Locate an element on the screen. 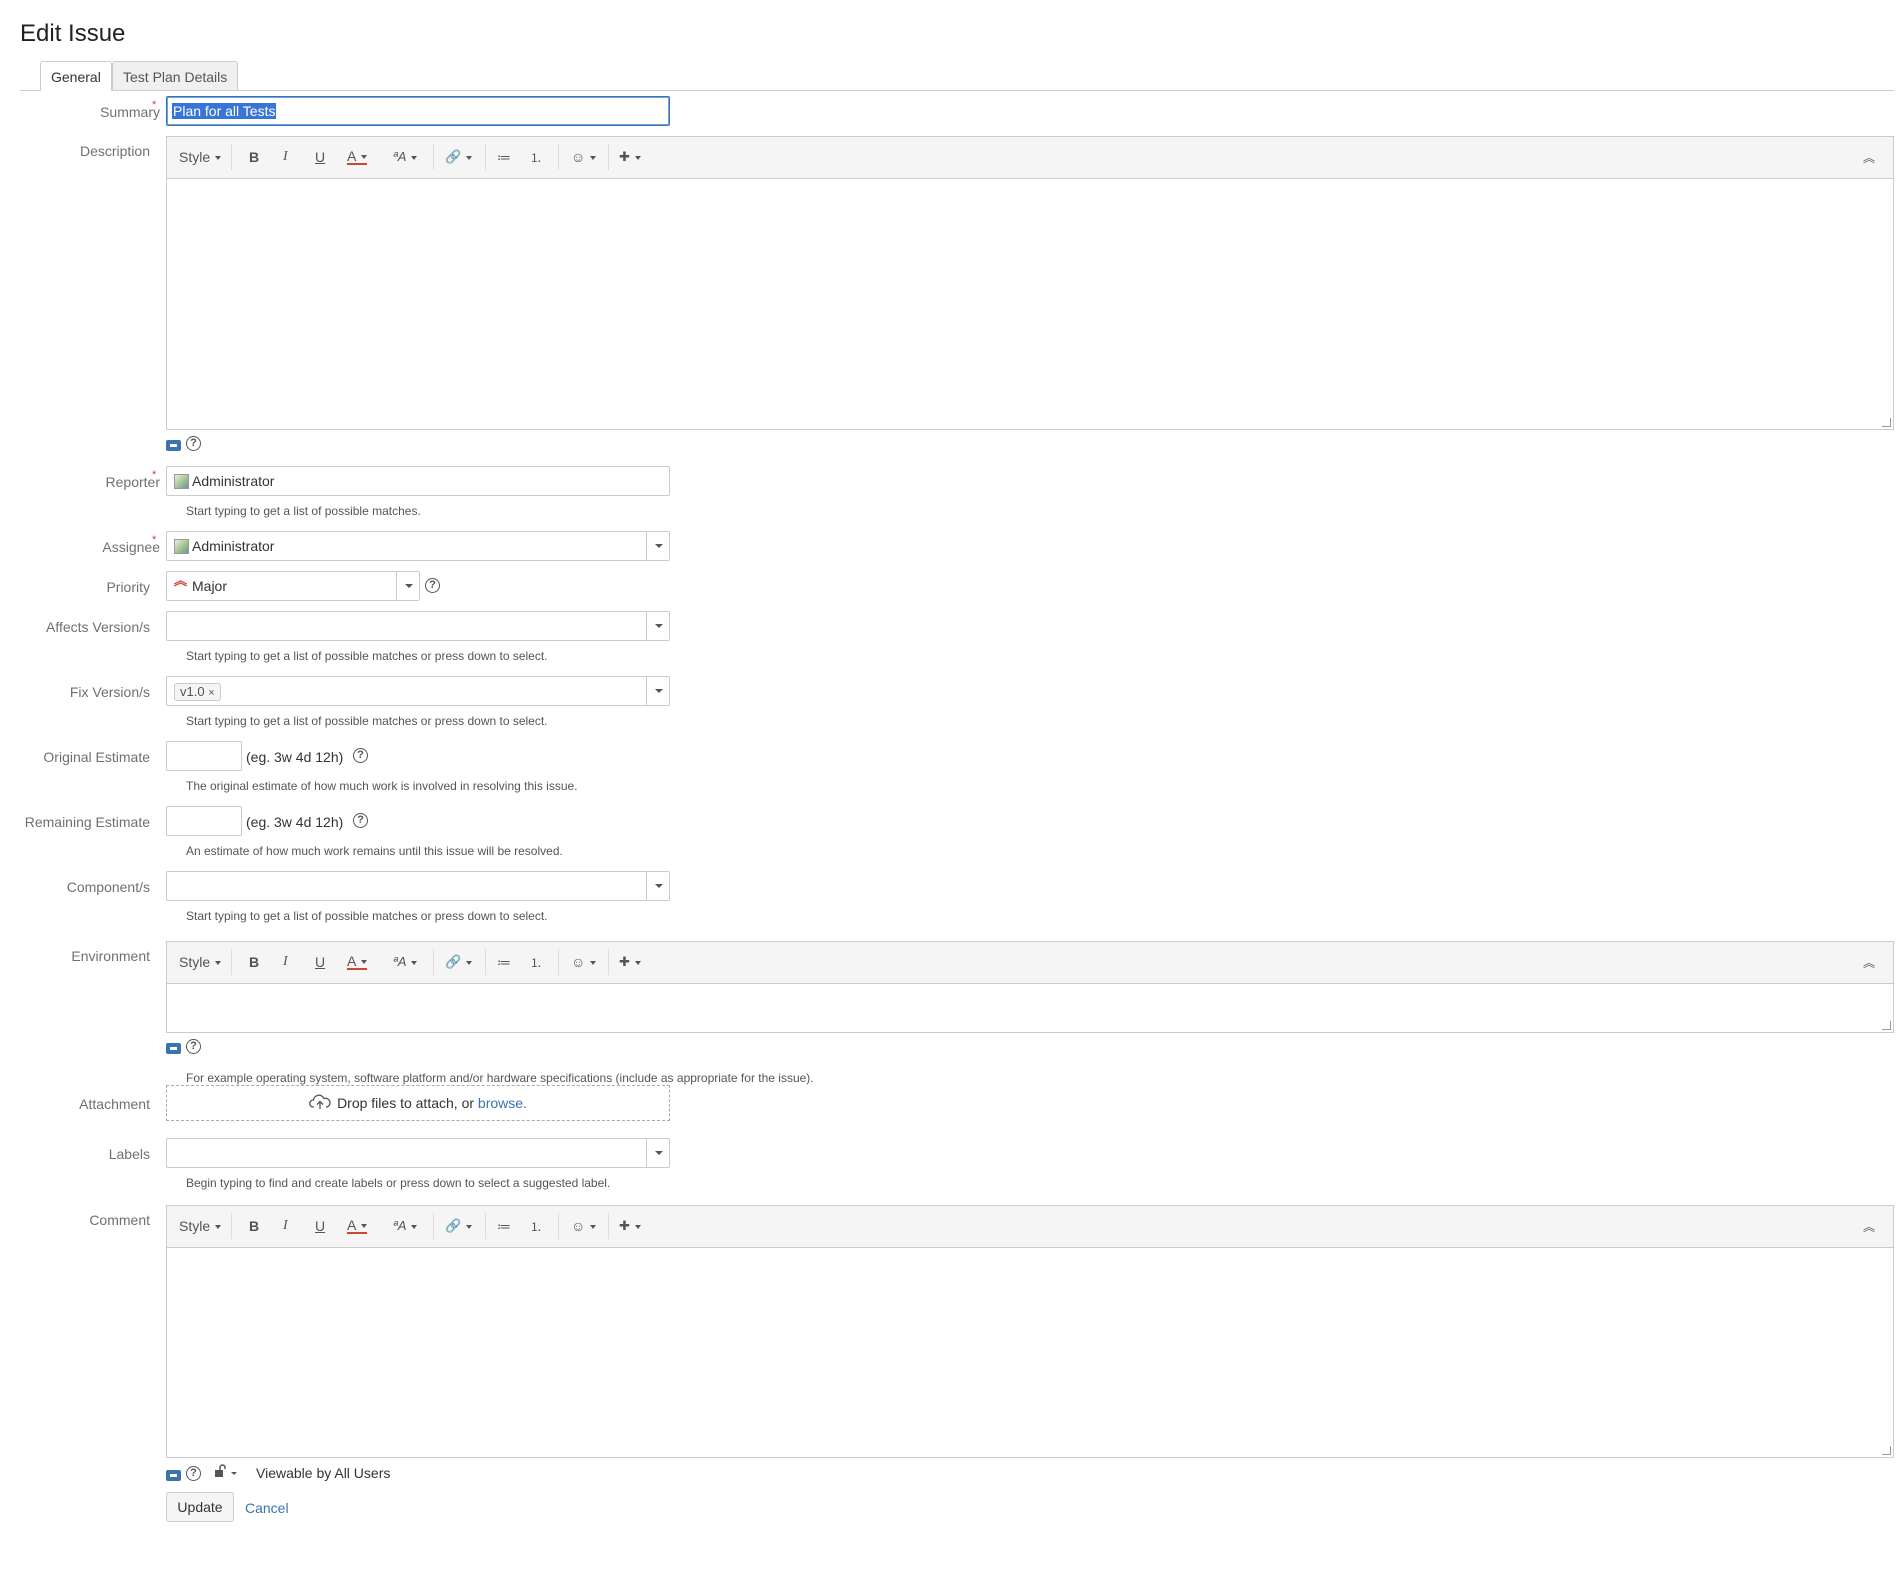 This screenshot has width=1902, height=1583. update-button: Update is located at coordinates (200, 1507).